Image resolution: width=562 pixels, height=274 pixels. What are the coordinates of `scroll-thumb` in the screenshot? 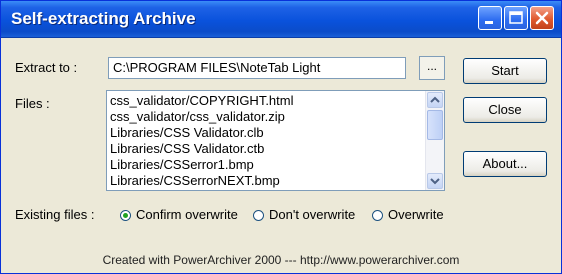 It's located at (435, 125).